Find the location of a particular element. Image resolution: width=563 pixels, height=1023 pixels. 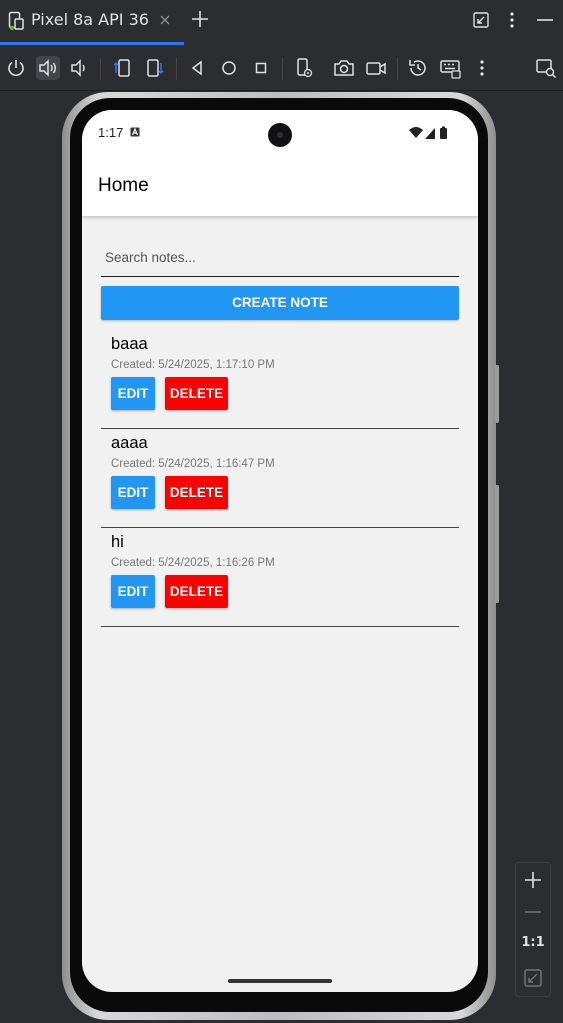

note-title: hi is located at coordinates (117, 542).